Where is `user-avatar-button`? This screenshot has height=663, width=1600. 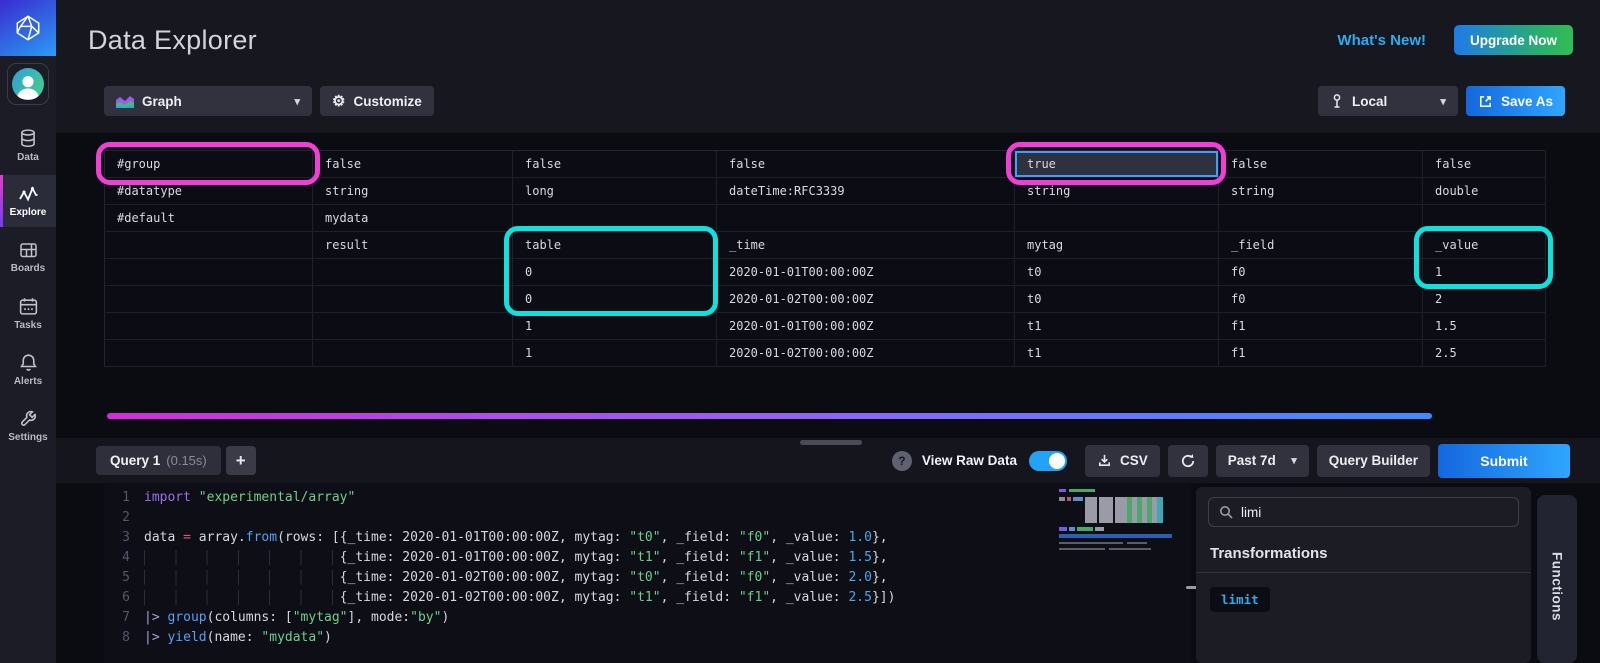 user-avatar-button is located at coordinates (28, 84).